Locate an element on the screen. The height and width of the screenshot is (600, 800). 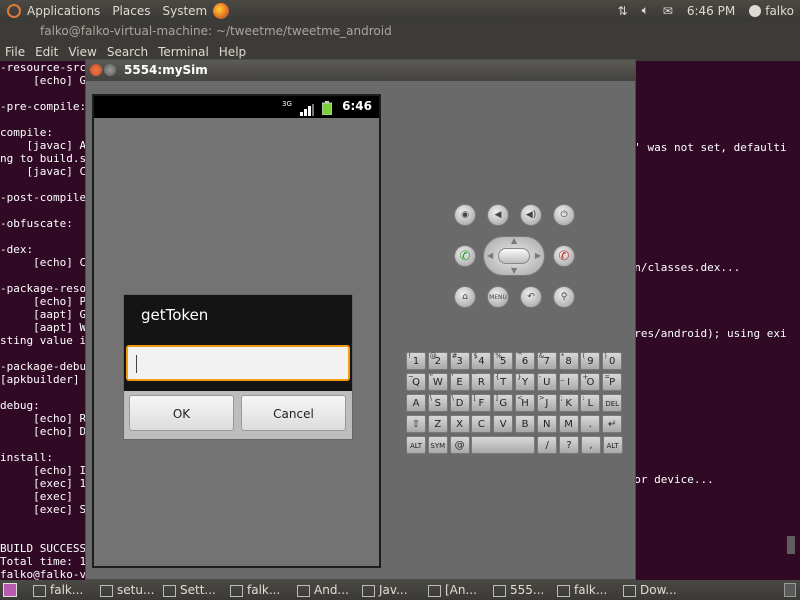
key-3-2: X is located at coordinates (459, 424).